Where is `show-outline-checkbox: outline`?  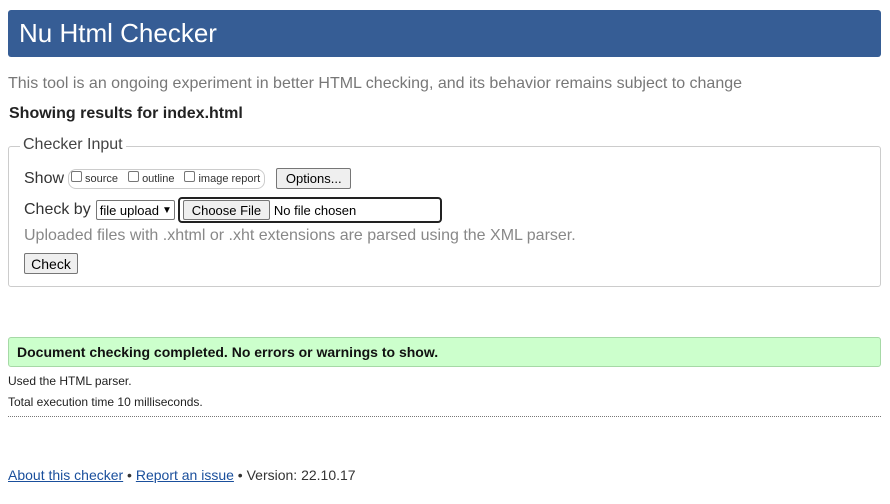 show-outline-checkbox: outline is located at coordinates (151, 178).